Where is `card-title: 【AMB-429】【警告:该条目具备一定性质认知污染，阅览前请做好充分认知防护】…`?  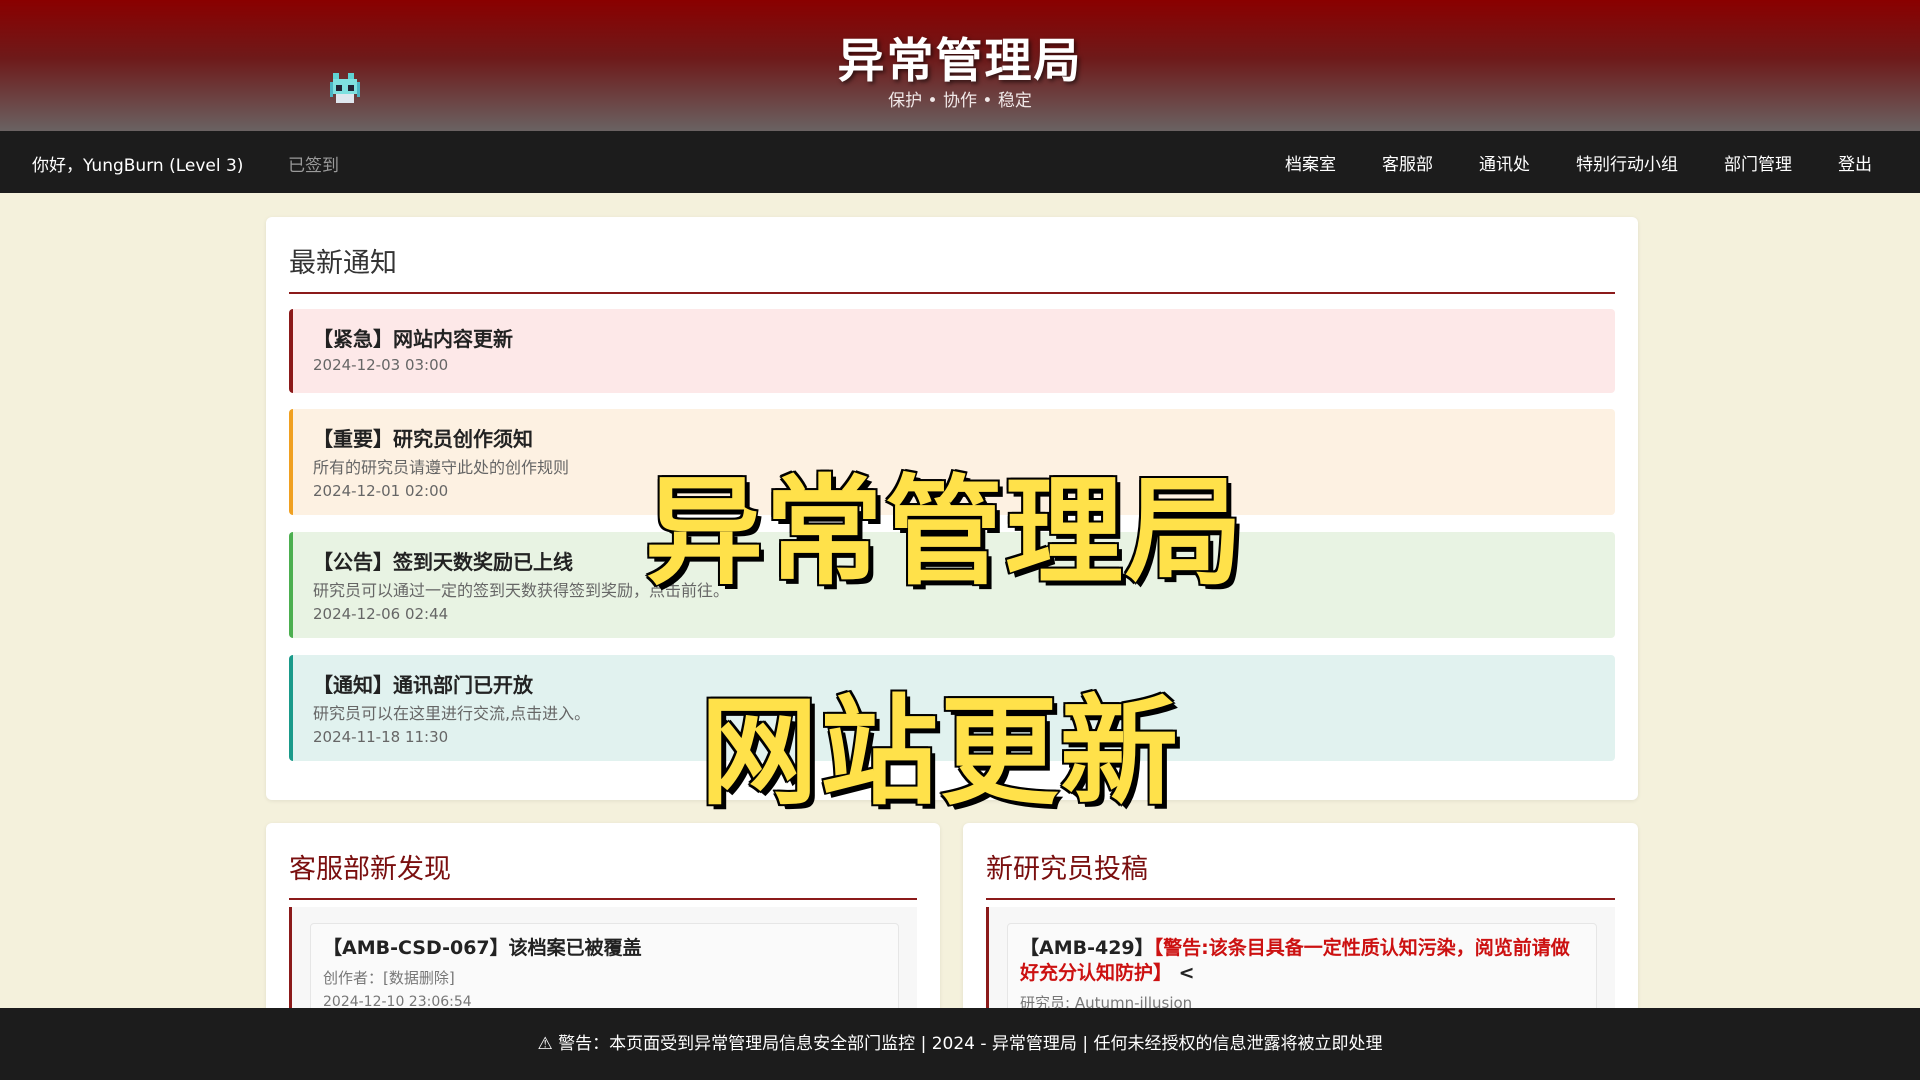
card-title: 【AMB-429】【警告:该条目具备一定性质认知污染，阅览前请做好充分认知防护】… is located at coordinates (1302, 961).